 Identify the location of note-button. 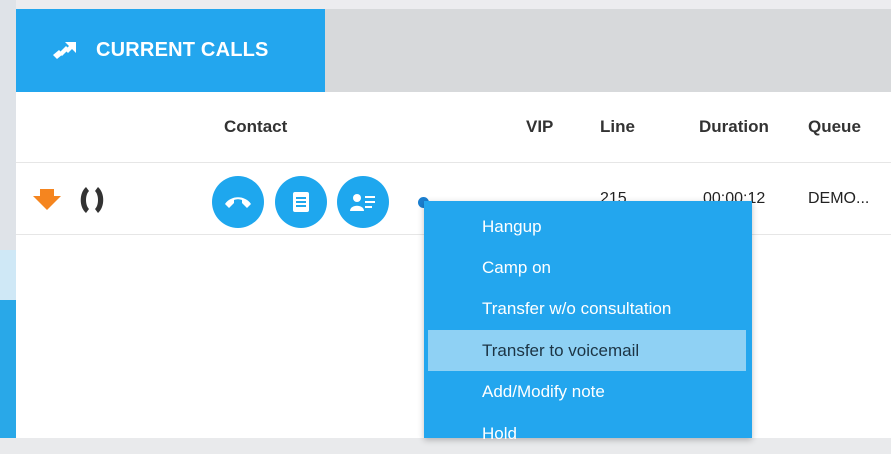
(301, 202).